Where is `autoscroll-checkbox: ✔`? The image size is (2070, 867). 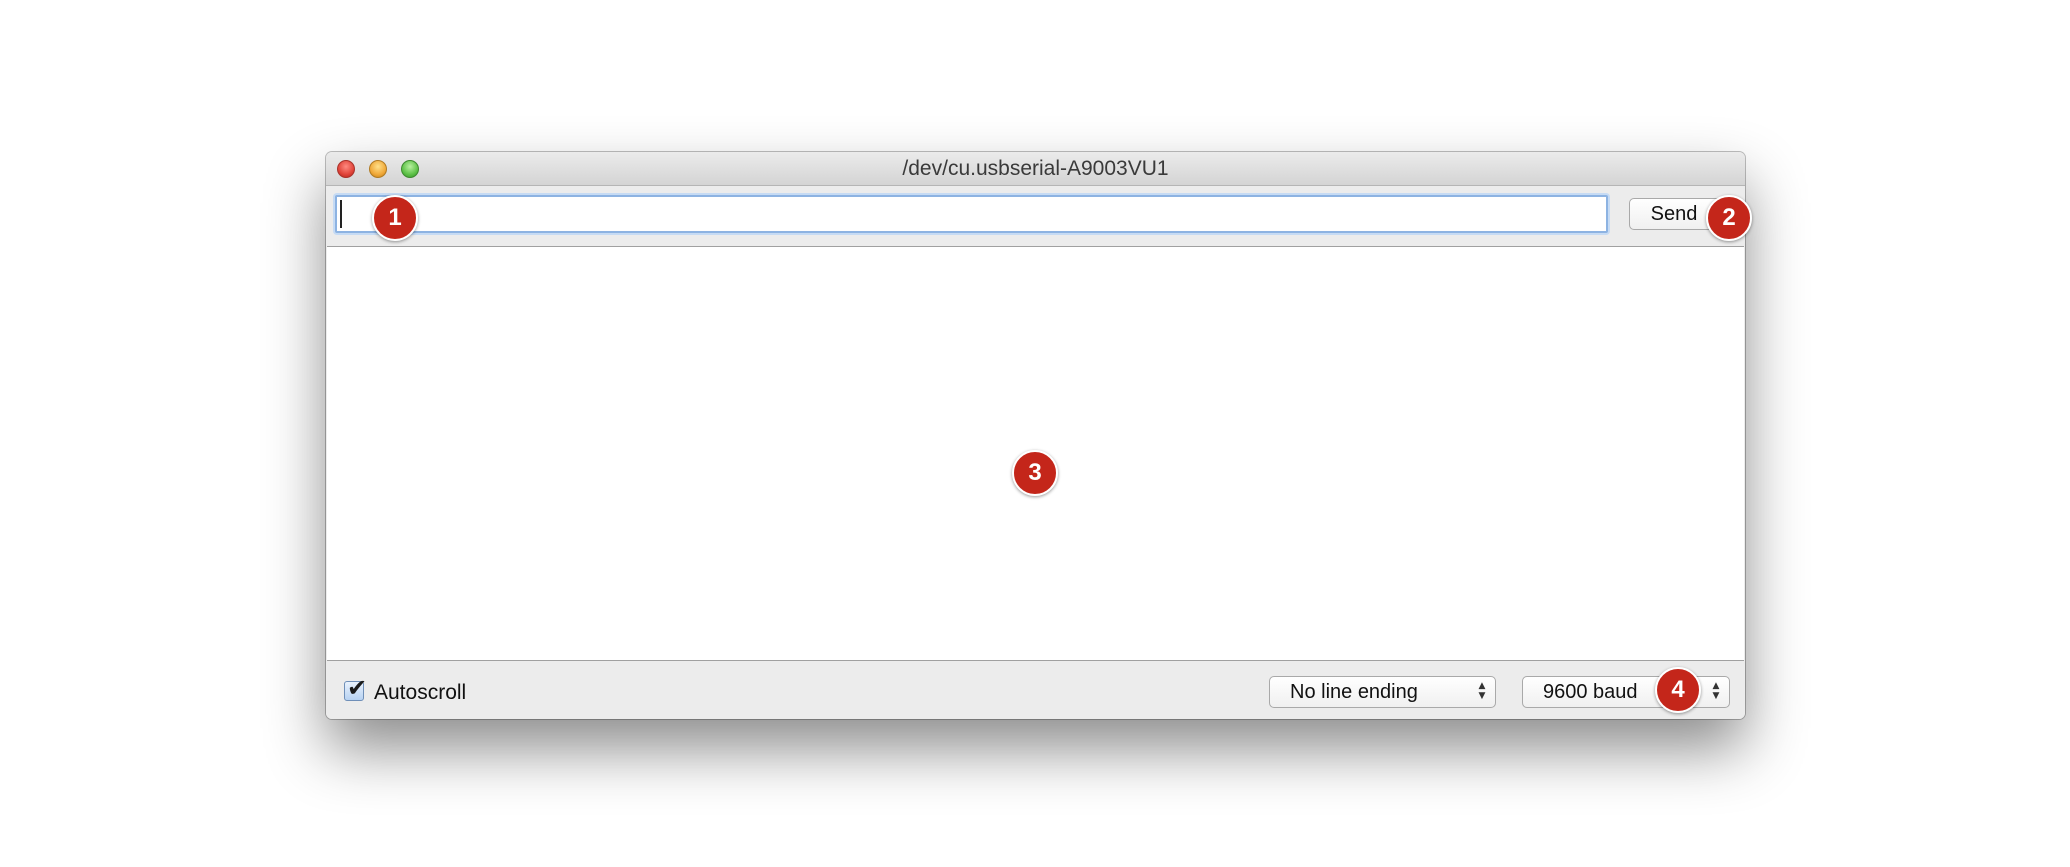
autoscroll-checkbox: ✔ is located at coordinates (355, 688).